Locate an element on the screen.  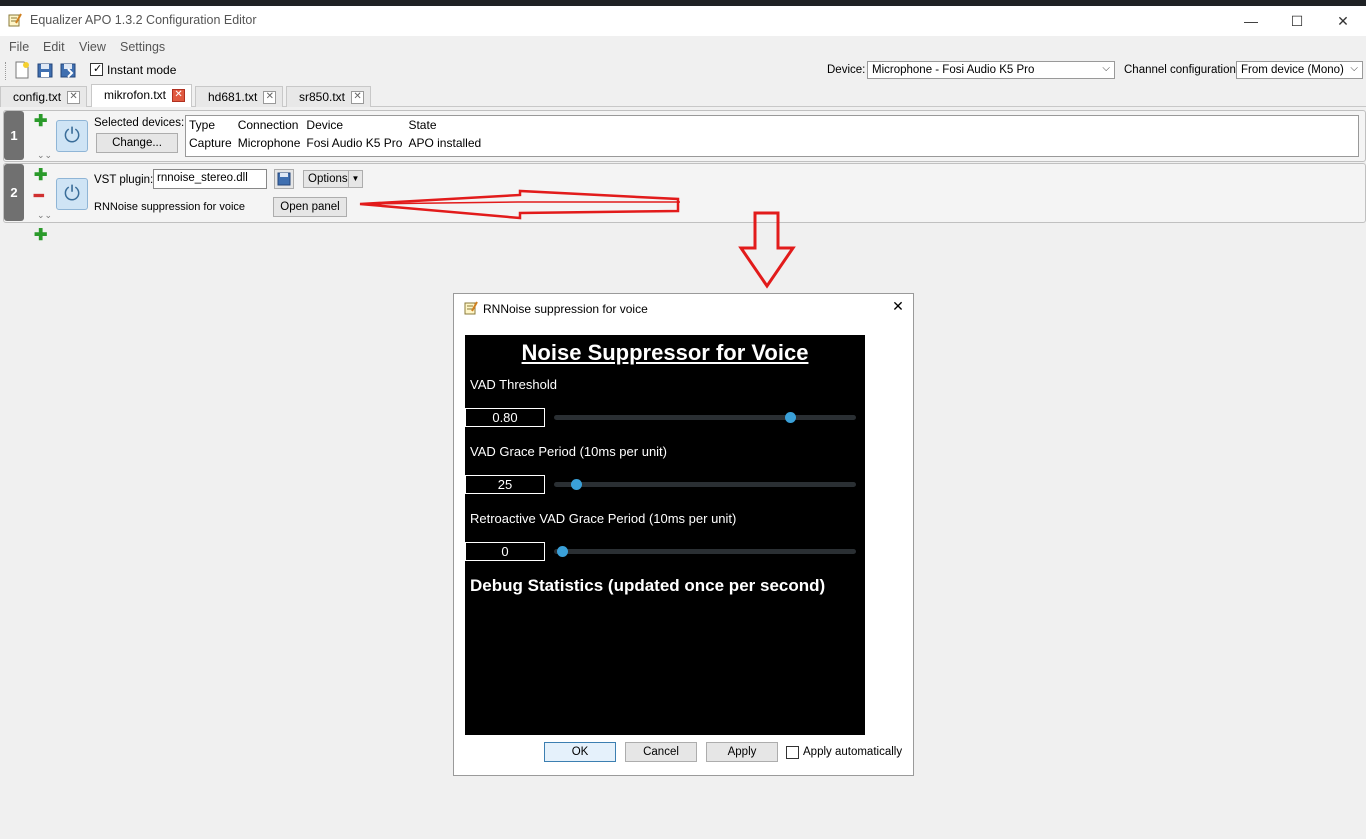
save-file-icon is located at coordinates (68, 70).